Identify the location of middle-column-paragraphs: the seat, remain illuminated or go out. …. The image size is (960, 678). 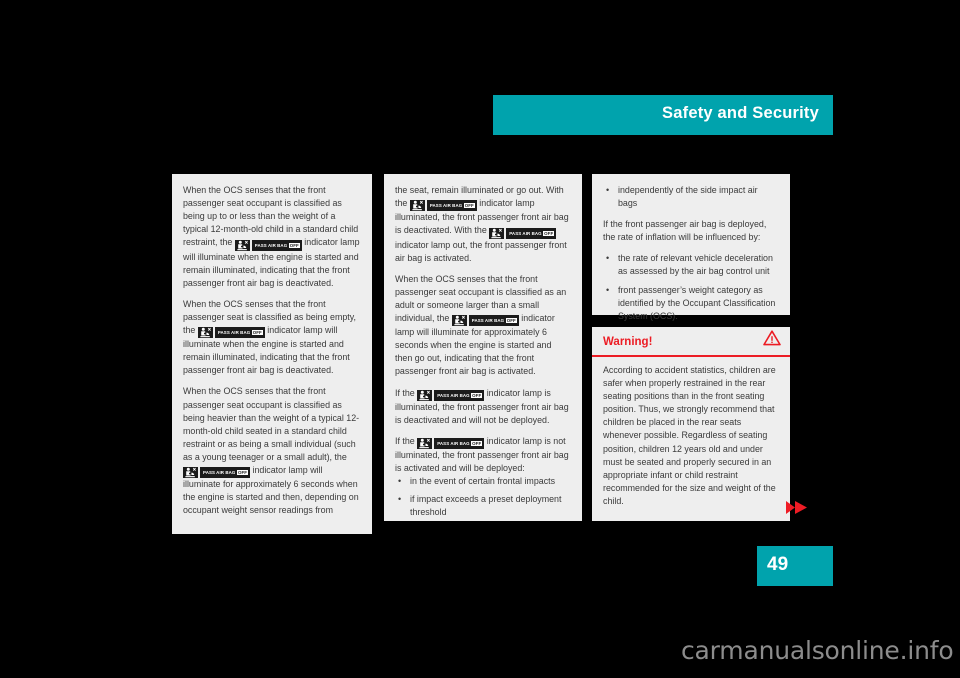
(483, 329).